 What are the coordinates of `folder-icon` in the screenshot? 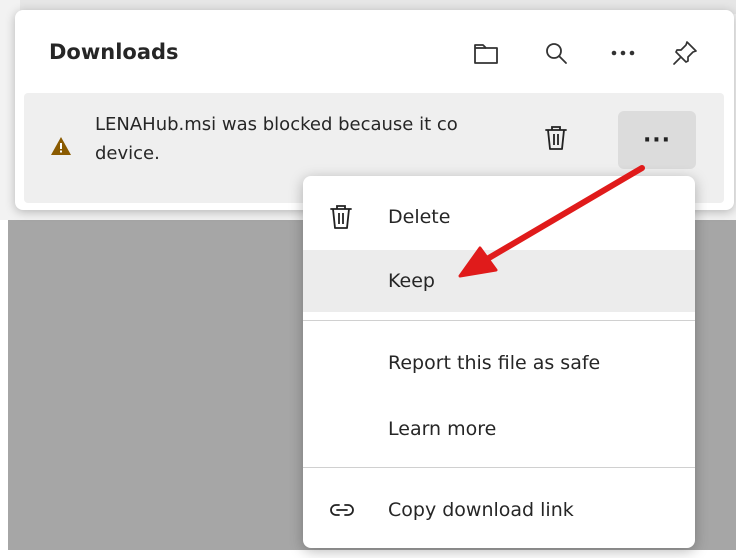 It's located at (486, 54).